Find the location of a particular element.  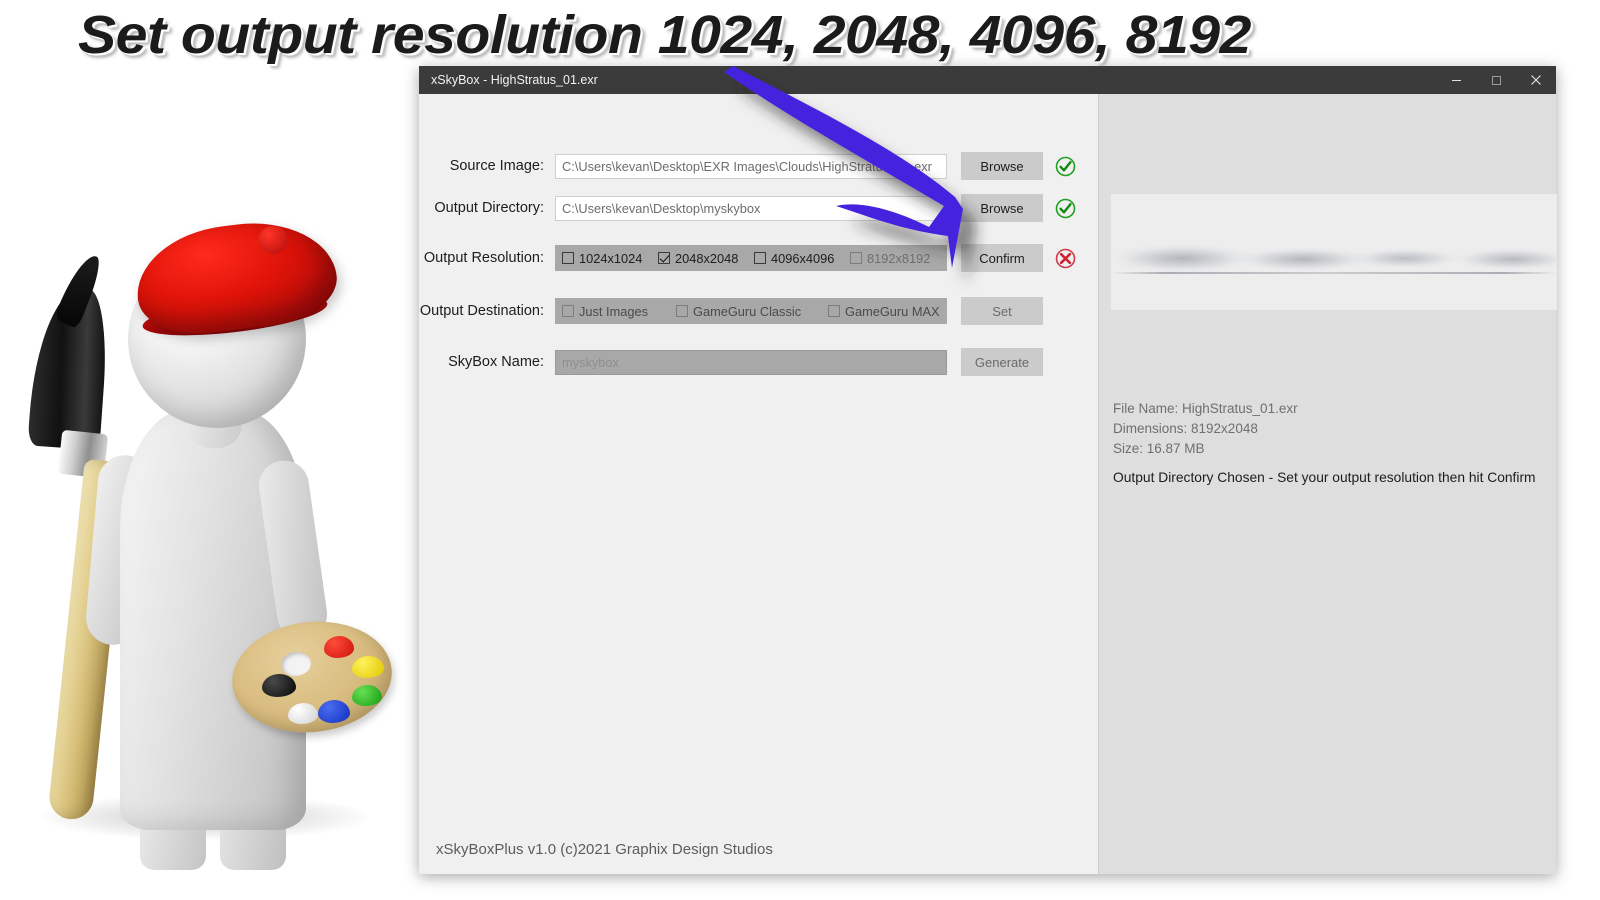

checkbox-1024-icon is located at coordinates (568, 258).